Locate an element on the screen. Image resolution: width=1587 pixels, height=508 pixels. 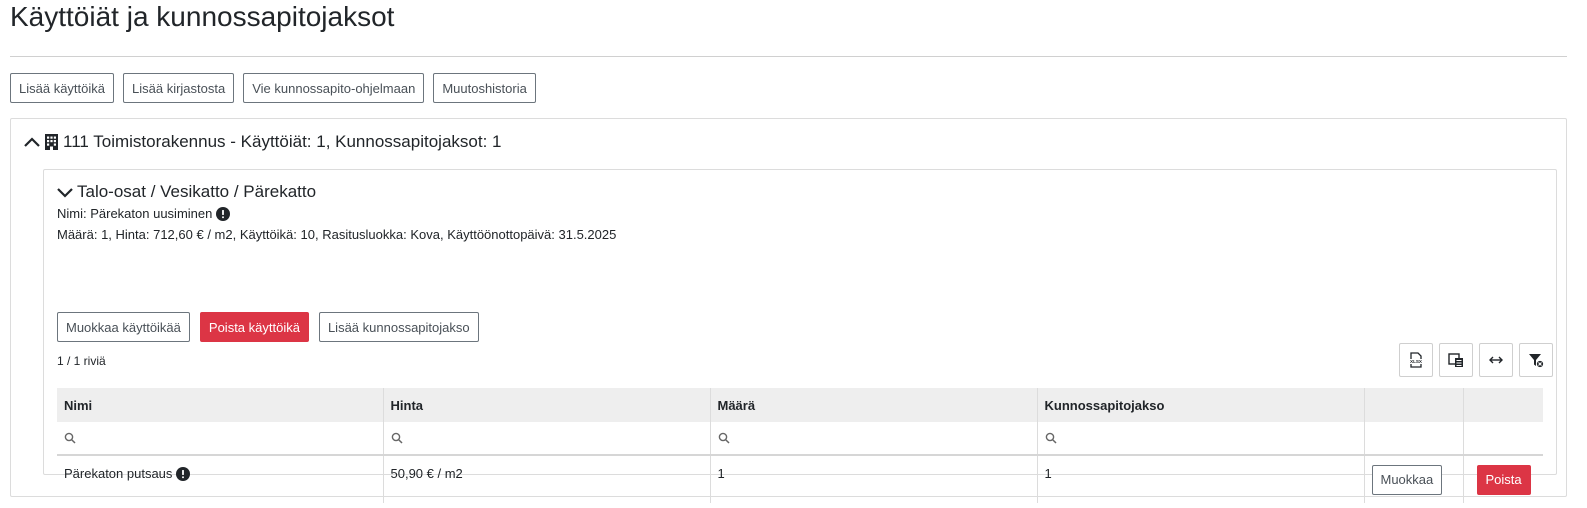
filter-quantity is located at coordinates (874, 439).